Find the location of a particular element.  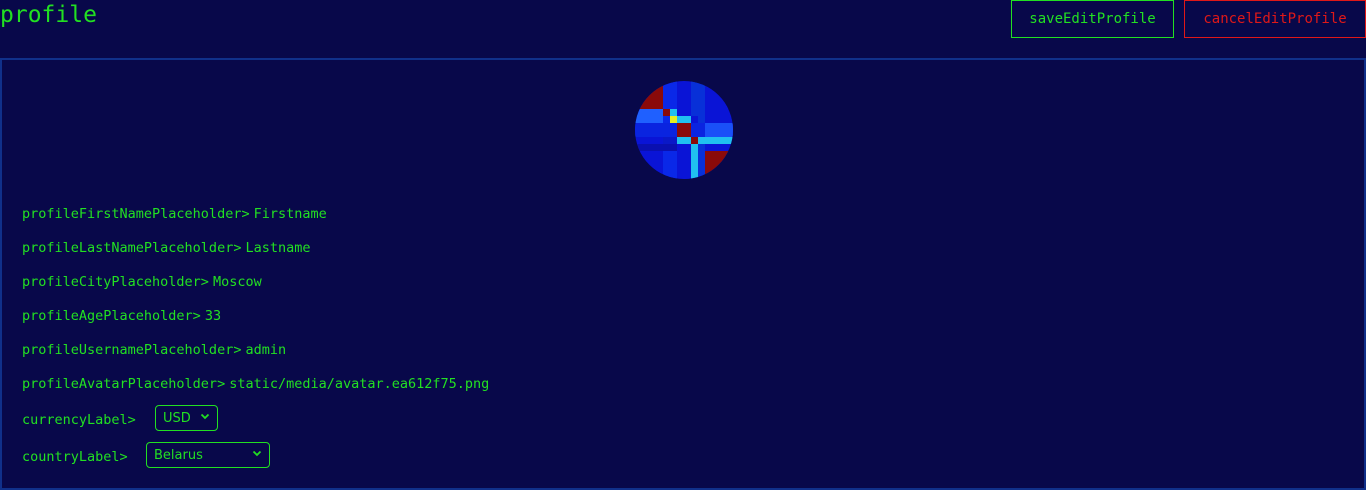

last-name-label: profileLastNamePlaceholder> is located at coordinates (132, 248).